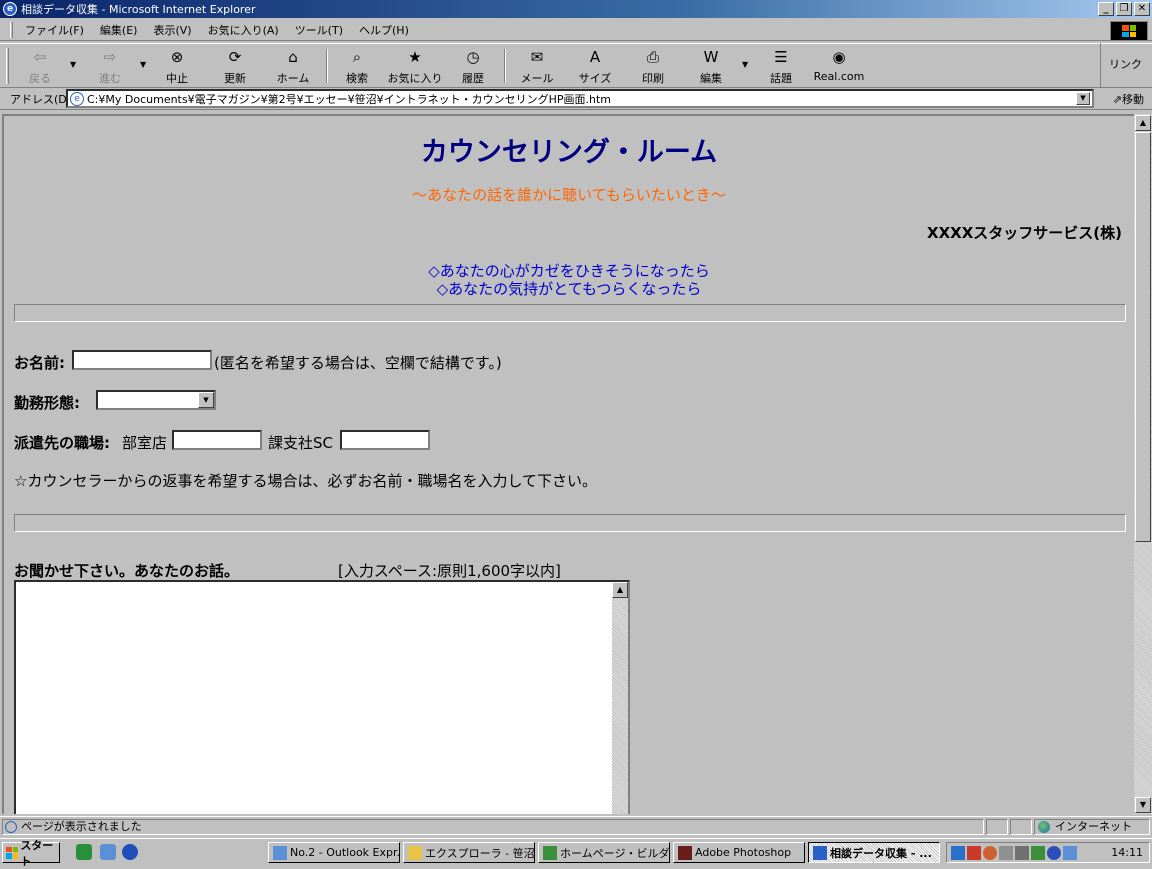 The width and height of the screenshot is (1152, 869). I want to click on link-feeling-down: ◇あなたの気持がとてもつらくなったら, so click(569, 288).